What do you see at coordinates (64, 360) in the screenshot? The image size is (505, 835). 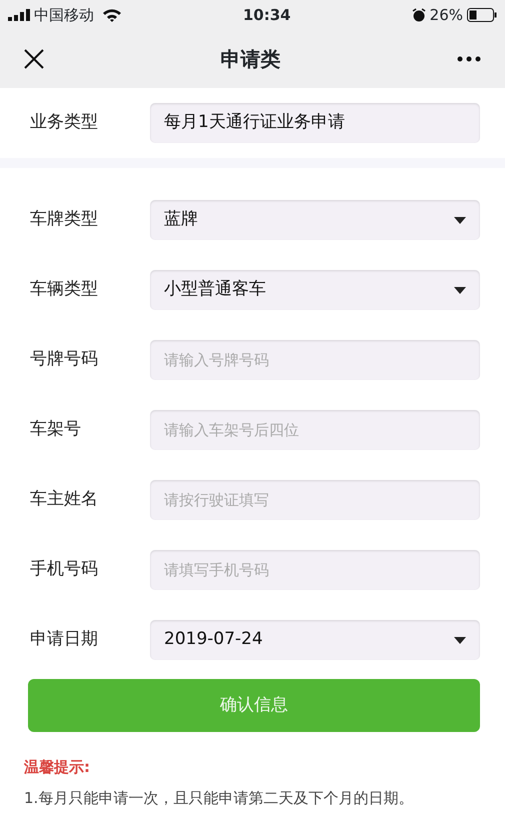 I see `field-label: 号牌号码` at bounding box center [64, 360].